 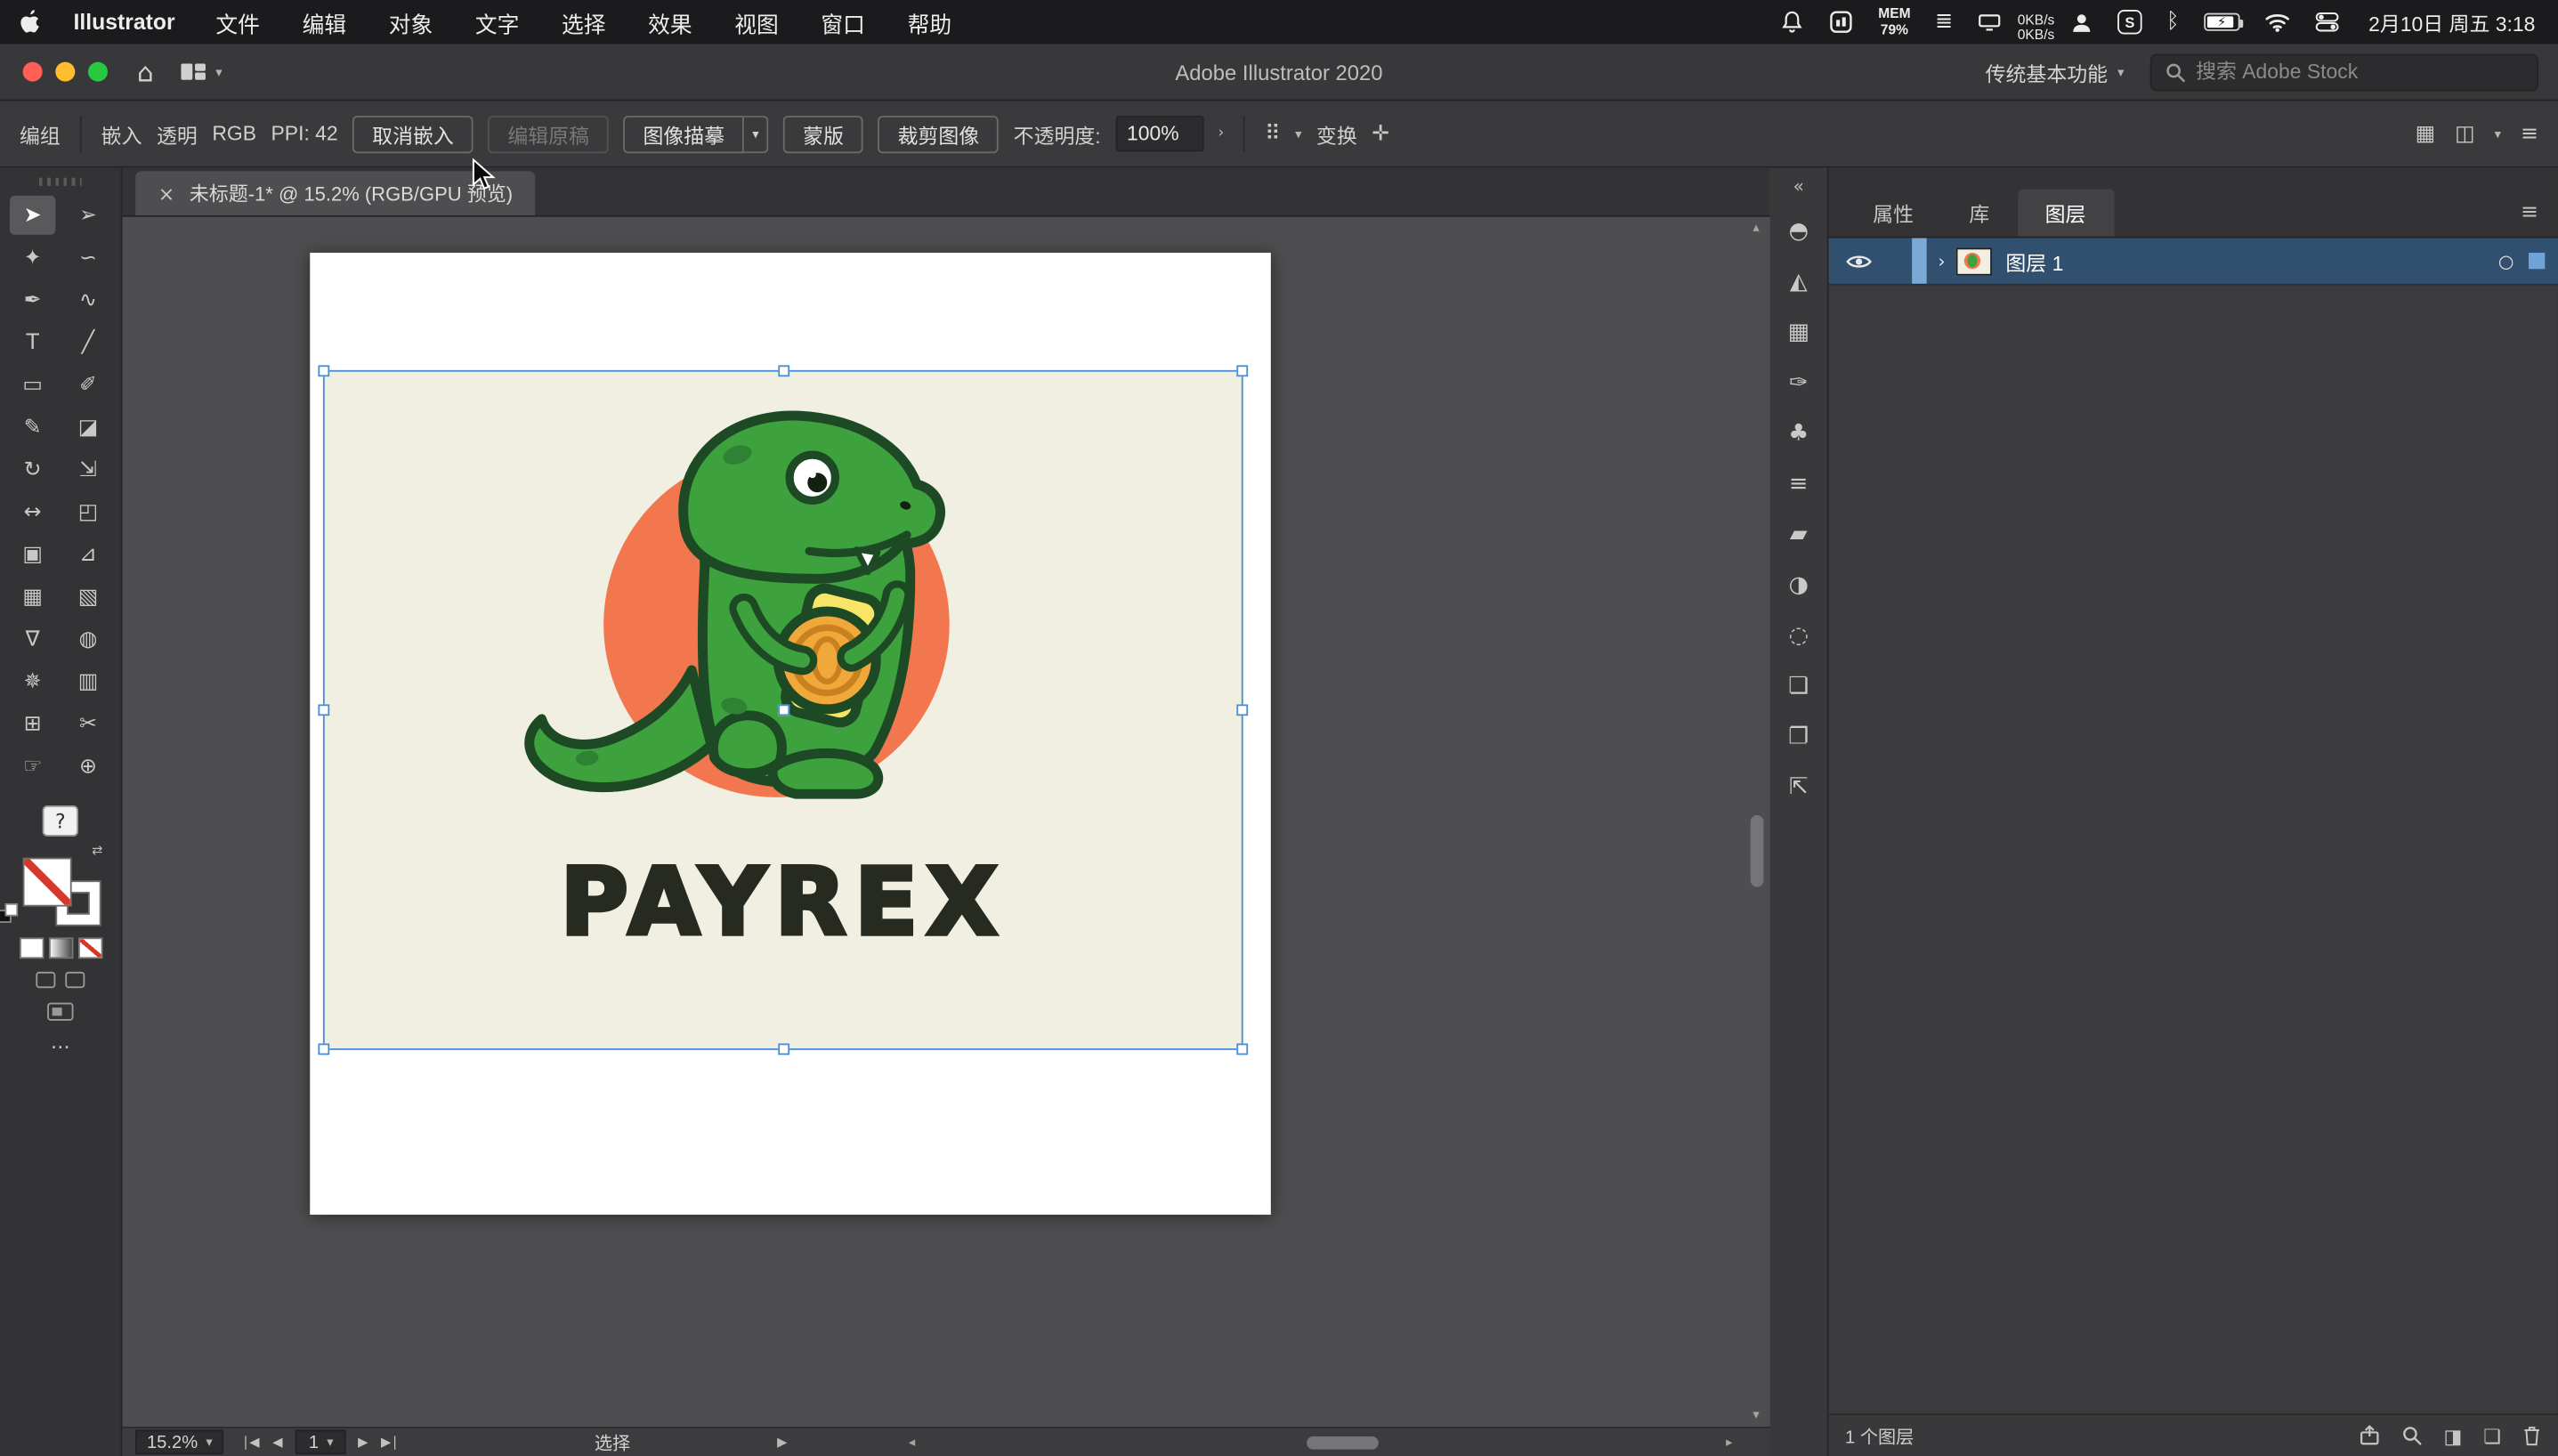 I want to click on mesh-tool: ▦, so click(x=32, y=597).